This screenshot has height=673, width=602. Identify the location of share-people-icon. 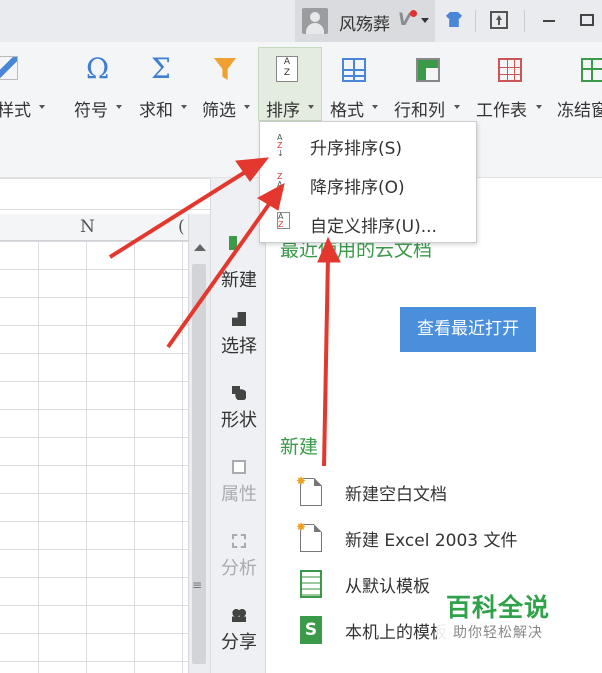
(239, 615).